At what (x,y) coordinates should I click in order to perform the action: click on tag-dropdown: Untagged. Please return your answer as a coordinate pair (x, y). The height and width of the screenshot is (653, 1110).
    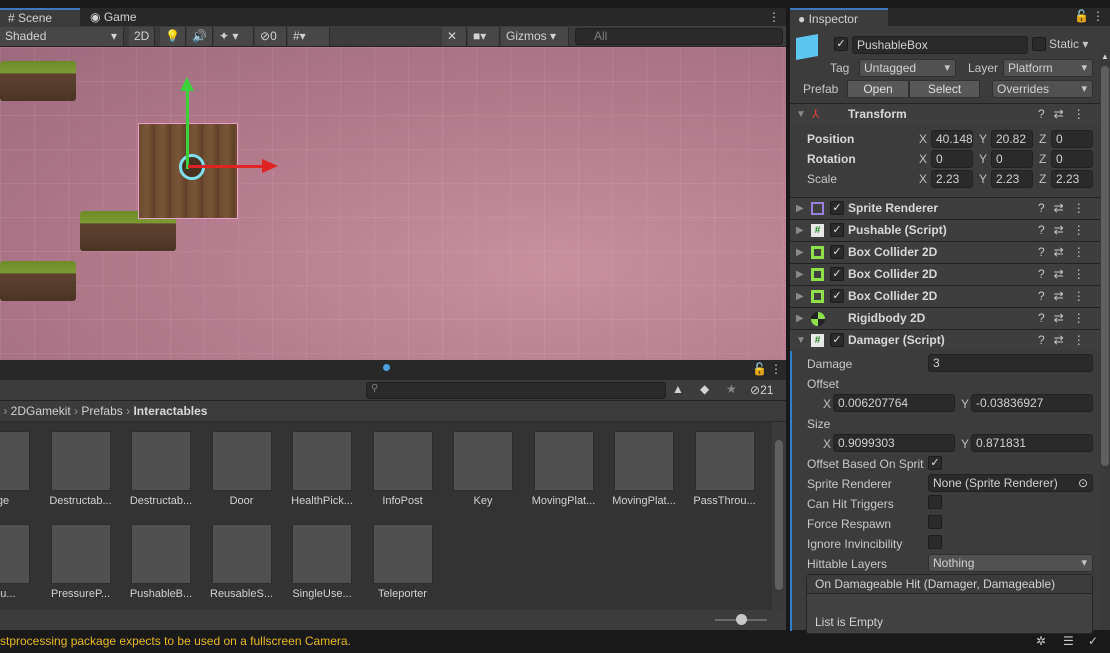
    Looking at the image, I should click on (907, 68).